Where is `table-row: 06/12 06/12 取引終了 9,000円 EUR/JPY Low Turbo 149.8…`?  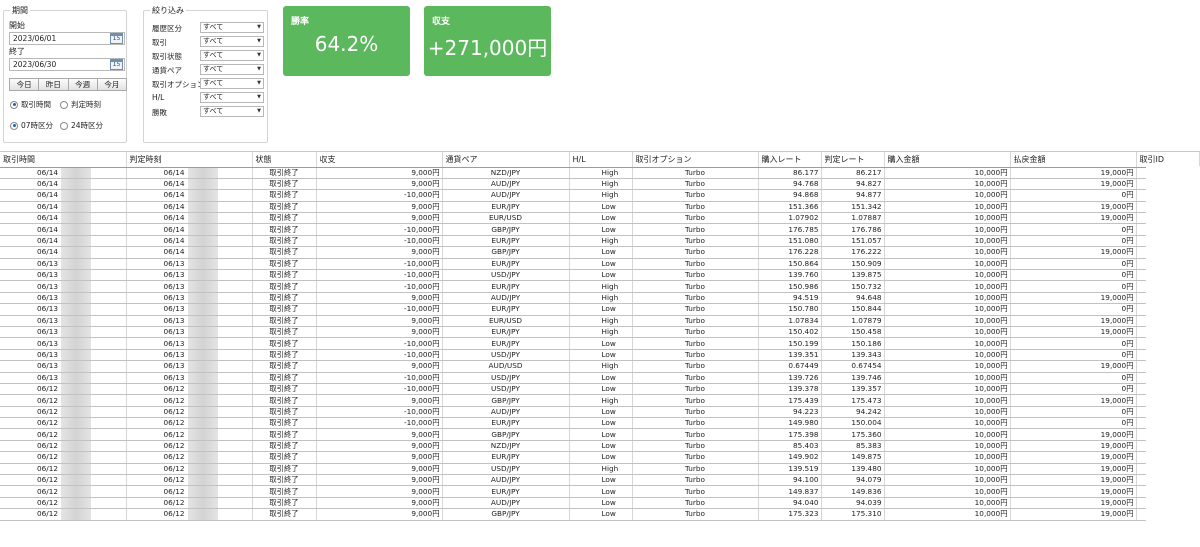
table-row: 06/12 06/12 取引終了 9,000円 EUR/JPY Low Turbo 149.8… is located at coordinates (600, 491).